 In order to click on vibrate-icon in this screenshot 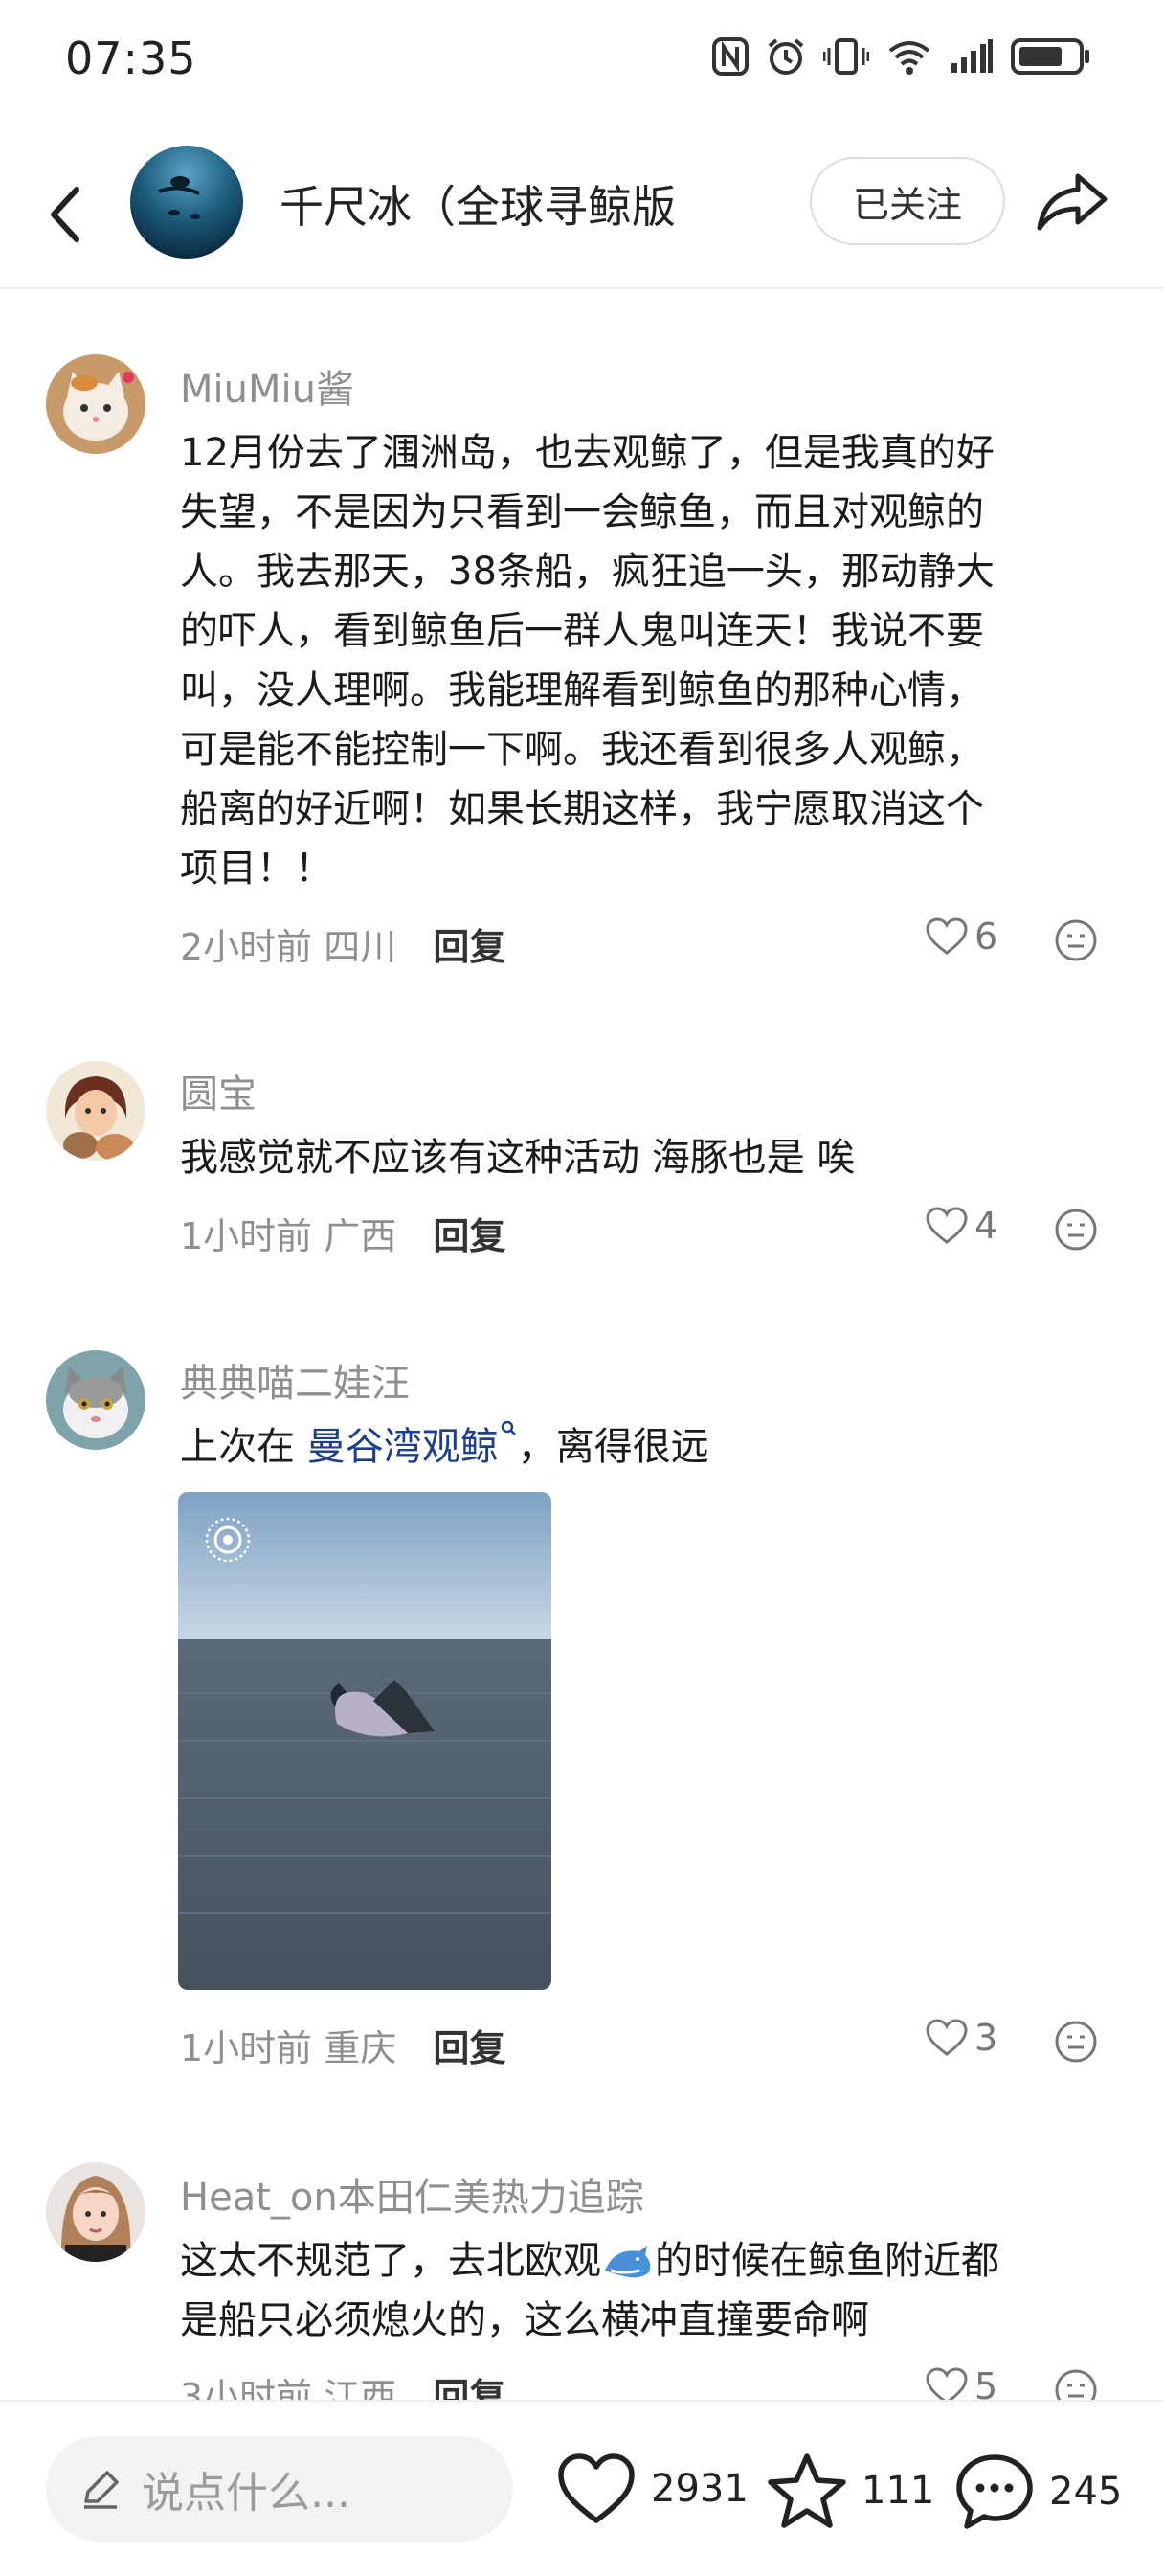, I will do `click(846, 56)`.